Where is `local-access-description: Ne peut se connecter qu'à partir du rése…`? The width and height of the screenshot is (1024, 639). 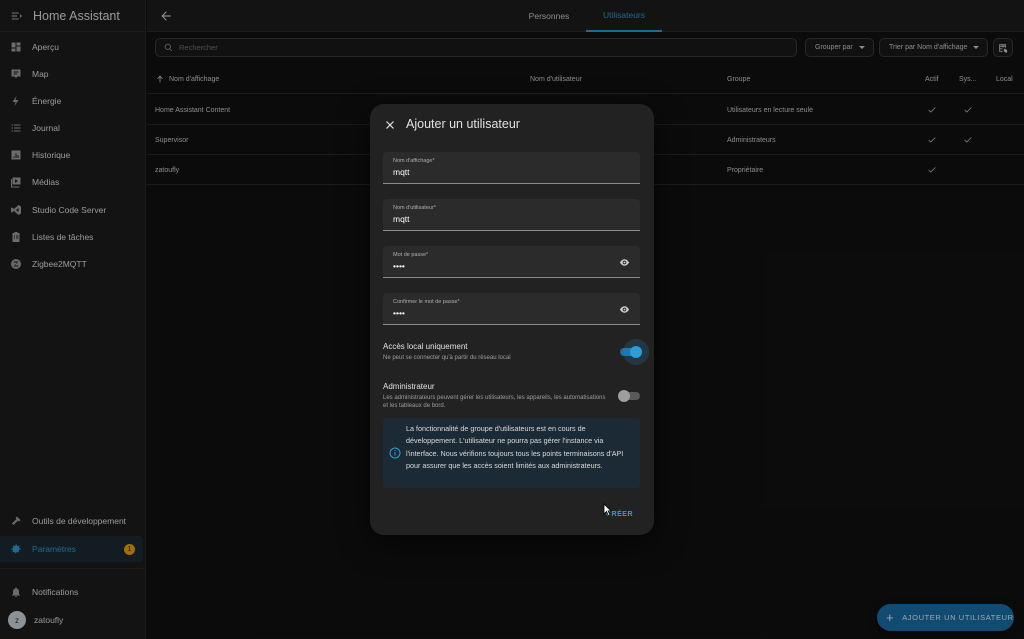
local-access-description: Ne peut se connecter qu'à partir du rése… is located at coordinates (447, 358).